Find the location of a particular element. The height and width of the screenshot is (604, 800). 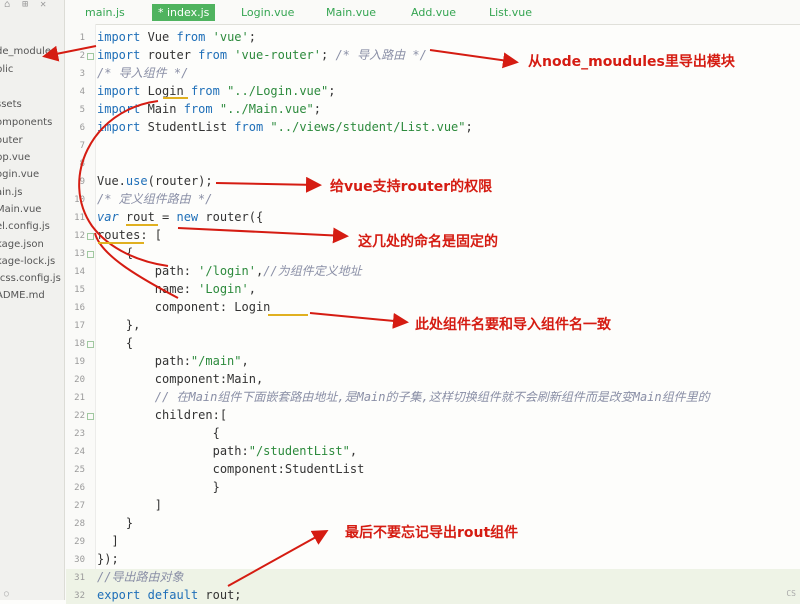

code-line-16: component: Login is located at coordinates (184, 307).